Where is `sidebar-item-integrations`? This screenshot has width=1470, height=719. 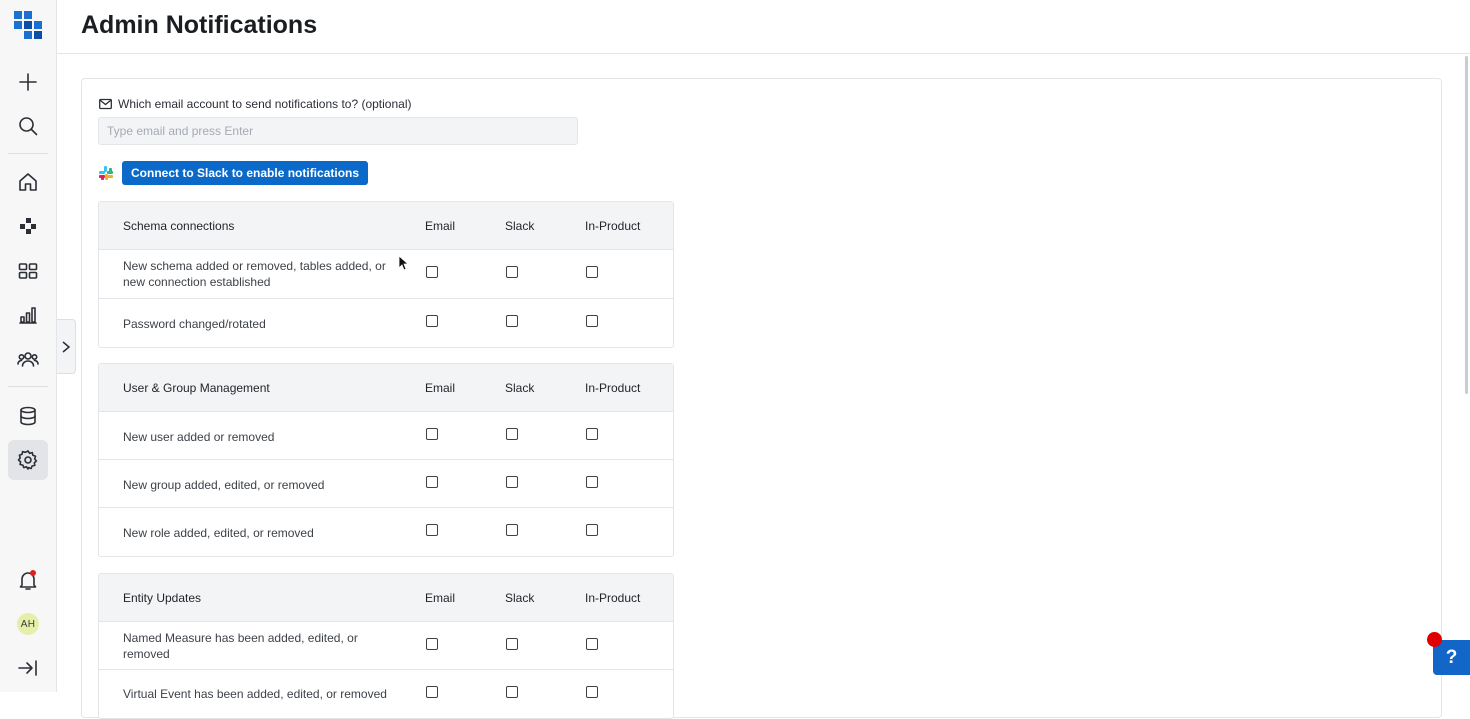
sidebar-item-integrations is located at coordinates (28, 226).